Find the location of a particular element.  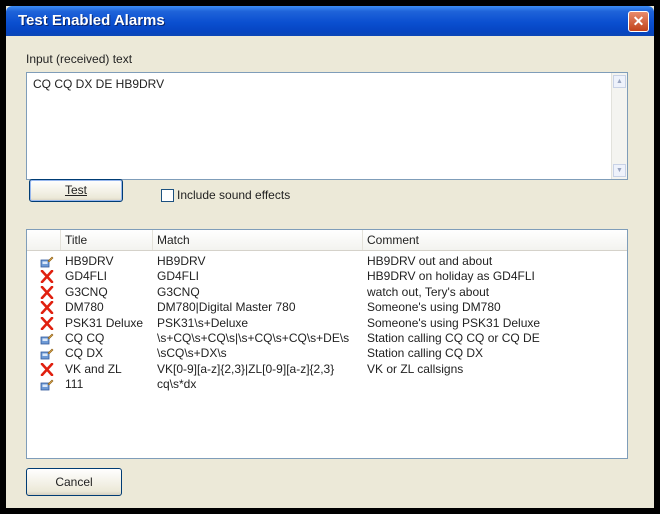

row-title: GD4FLI is located at coordinates (86, 276).